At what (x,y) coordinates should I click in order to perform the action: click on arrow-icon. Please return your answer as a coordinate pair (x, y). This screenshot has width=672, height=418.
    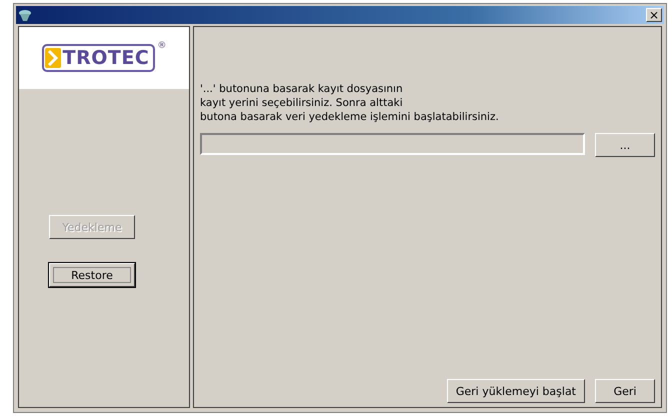
    Looking at the image, I should click on (52, 58).